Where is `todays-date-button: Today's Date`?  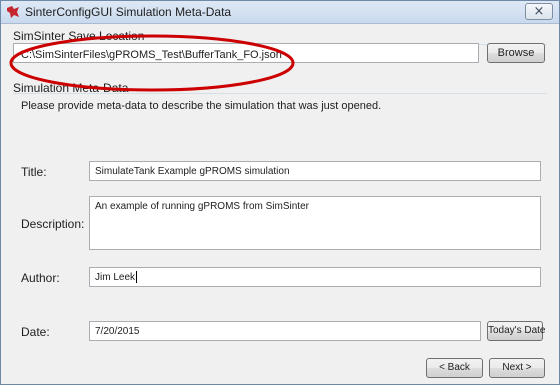 todays-date-button: Today's Date is located at coordinates (516, 331).